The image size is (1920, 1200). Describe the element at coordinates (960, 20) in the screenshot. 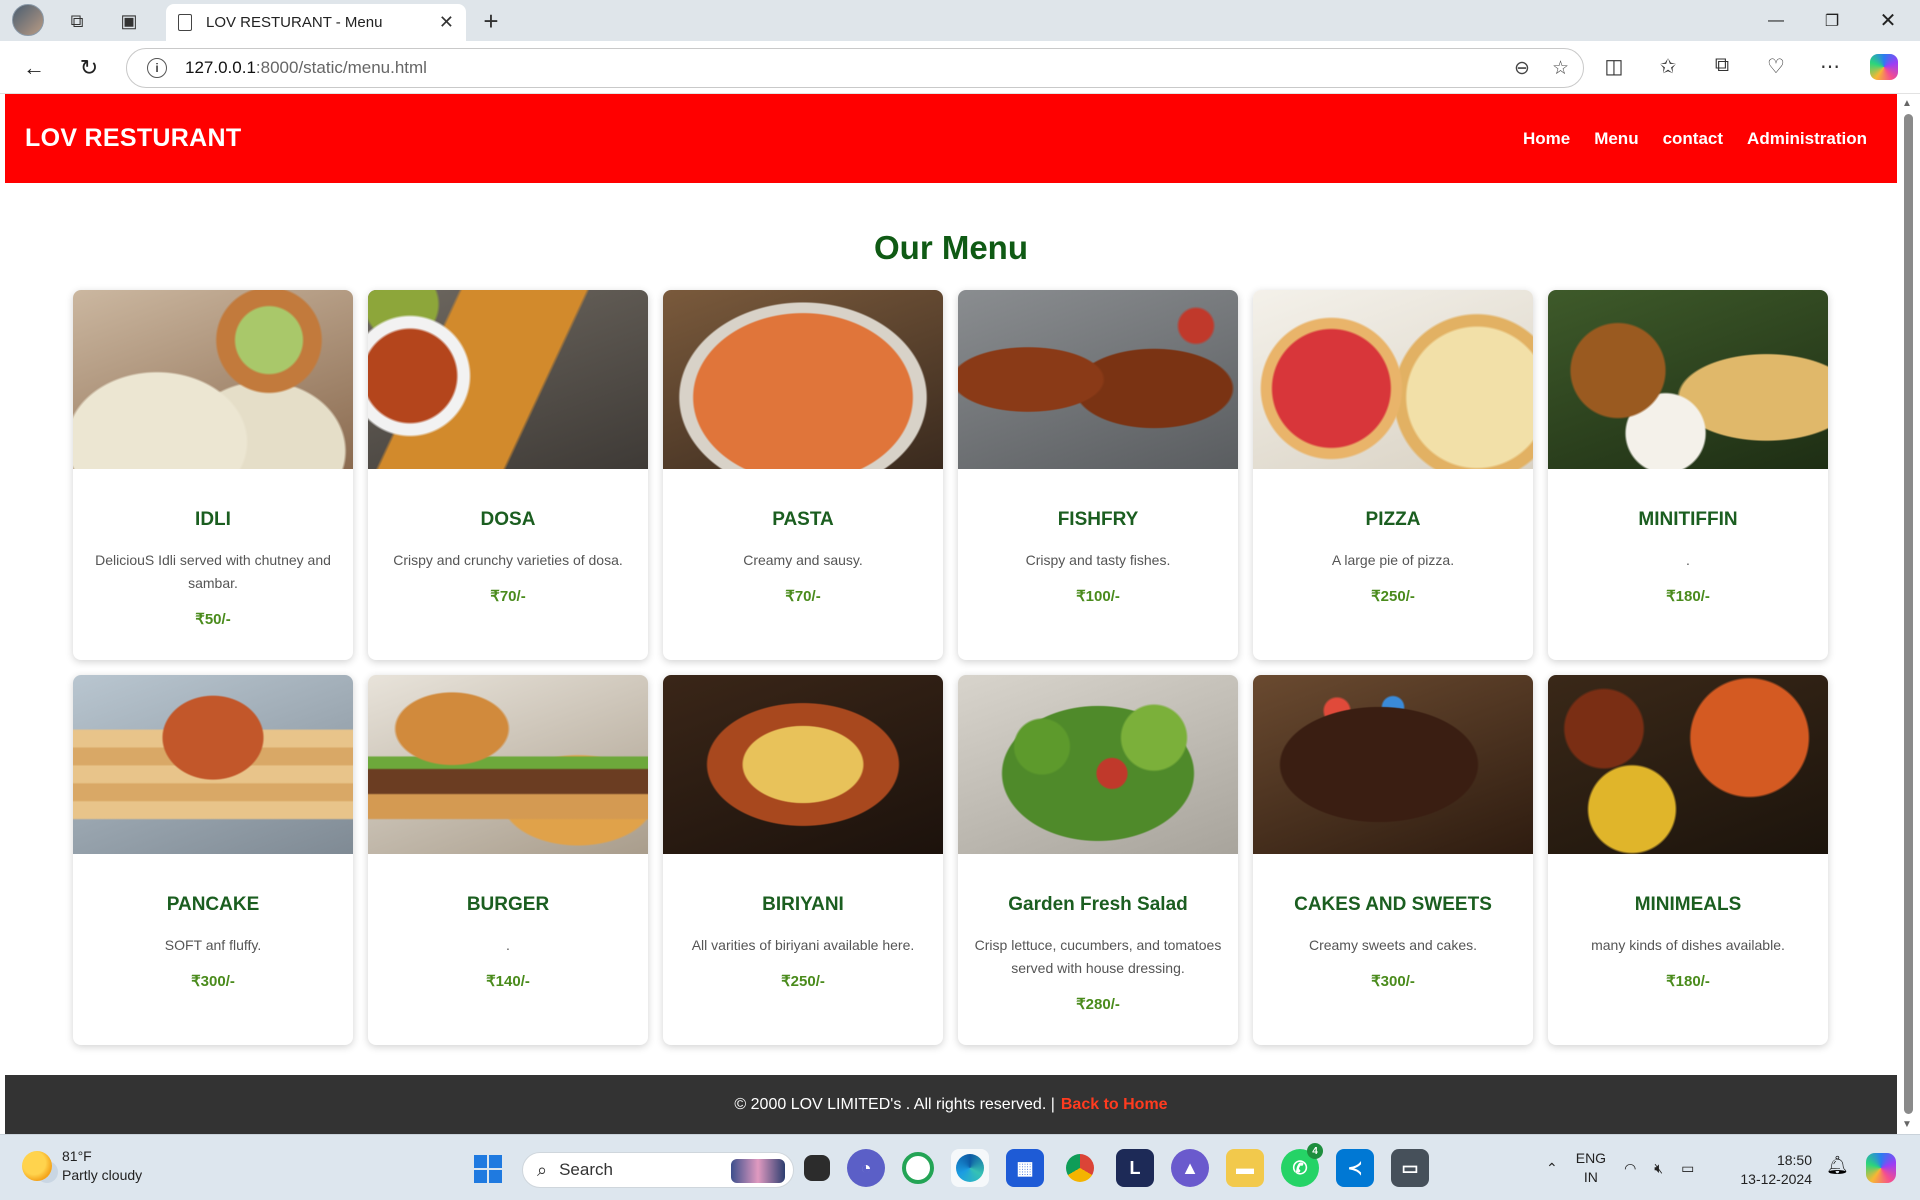

I see `browser-tab-bar: ⧉ ▣ LOV RESTURANT - Menu ✕ + — ❐ ✕` at that location.